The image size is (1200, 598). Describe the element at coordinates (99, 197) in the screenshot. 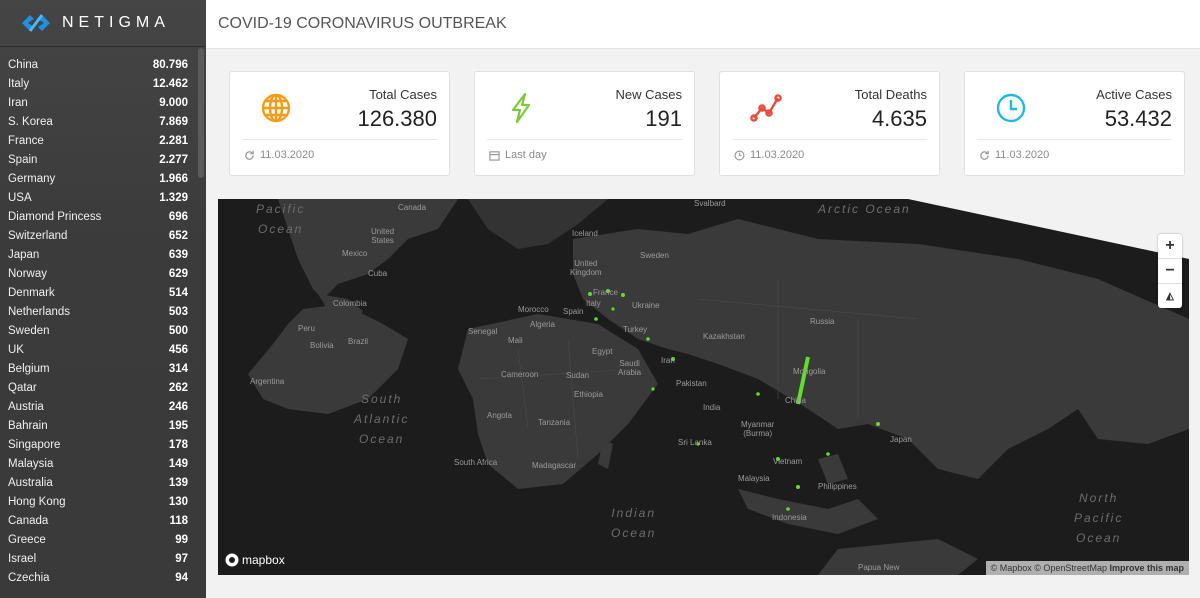

I see `country-row: USA 1.329` at that location.